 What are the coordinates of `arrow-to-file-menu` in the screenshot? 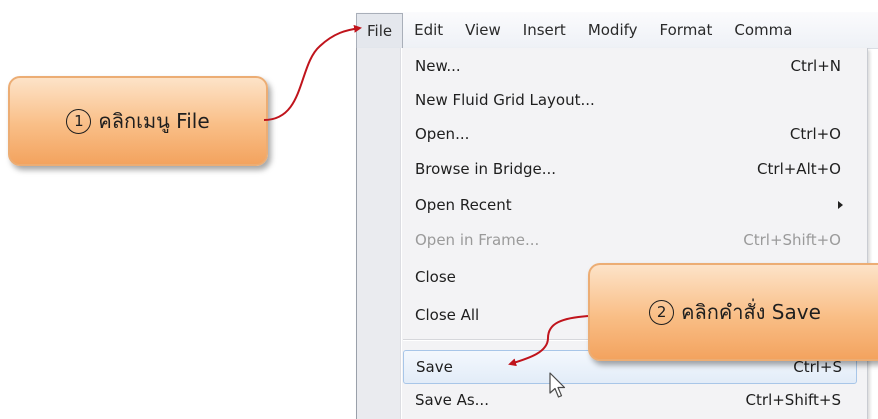 It's located at (312, 72).